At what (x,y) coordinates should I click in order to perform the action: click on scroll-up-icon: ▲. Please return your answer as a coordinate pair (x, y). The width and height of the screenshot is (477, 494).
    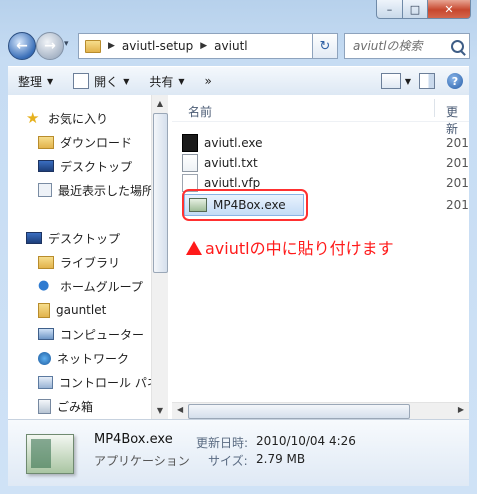
    Looking at the image, I should click on (160, 103).